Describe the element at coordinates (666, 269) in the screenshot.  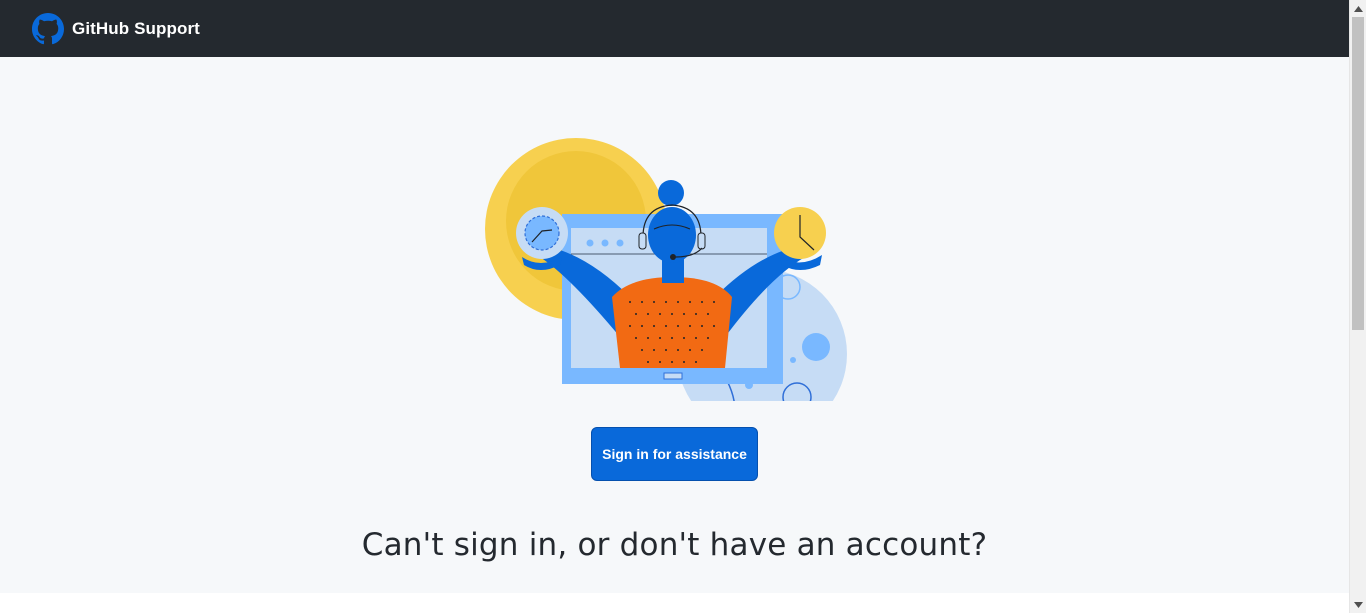
I see `support-agent-illustration` at that location.